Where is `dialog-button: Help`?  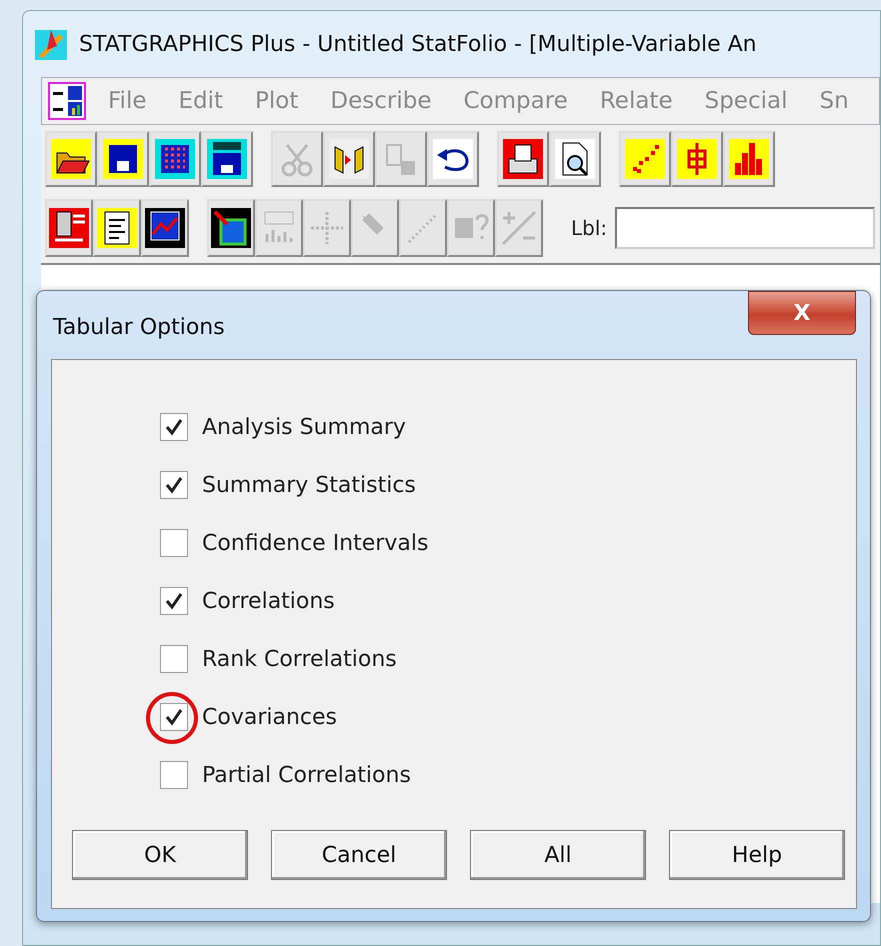
dialog-button: Help is located at coordinates (757, 855).